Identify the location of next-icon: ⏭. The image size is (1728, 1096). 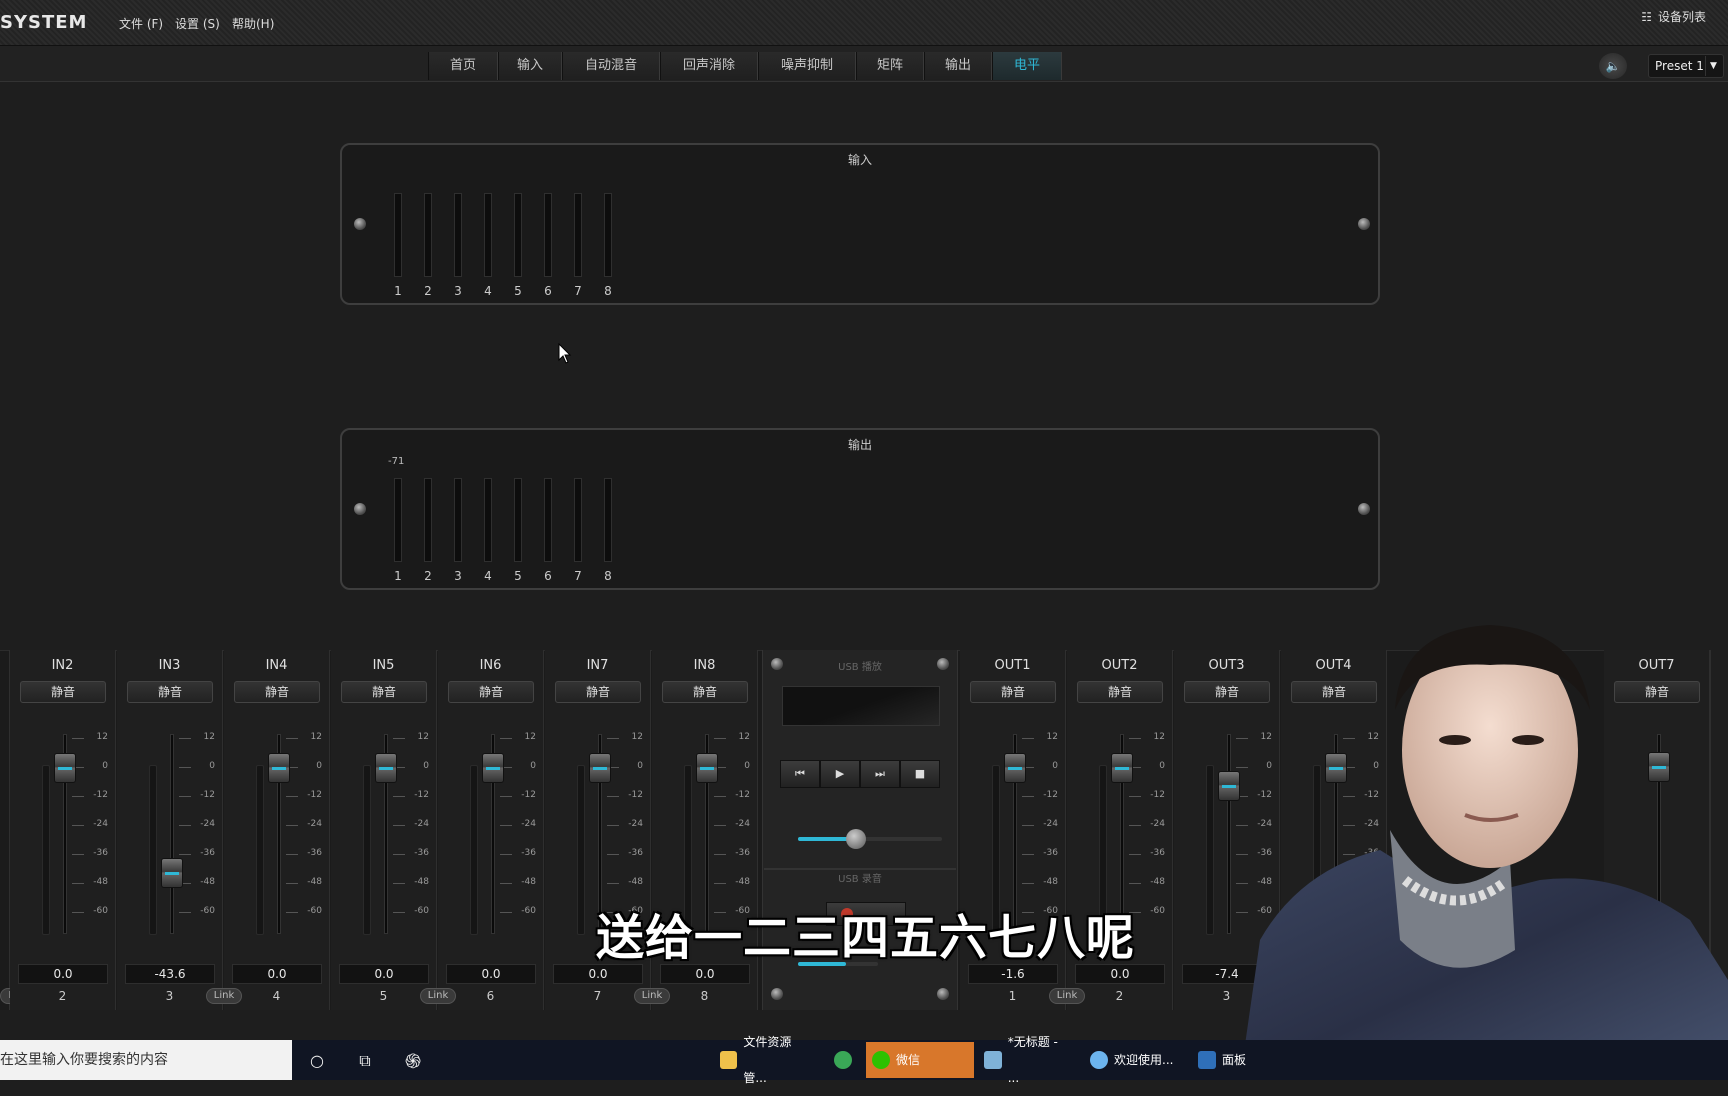
(880, 774).